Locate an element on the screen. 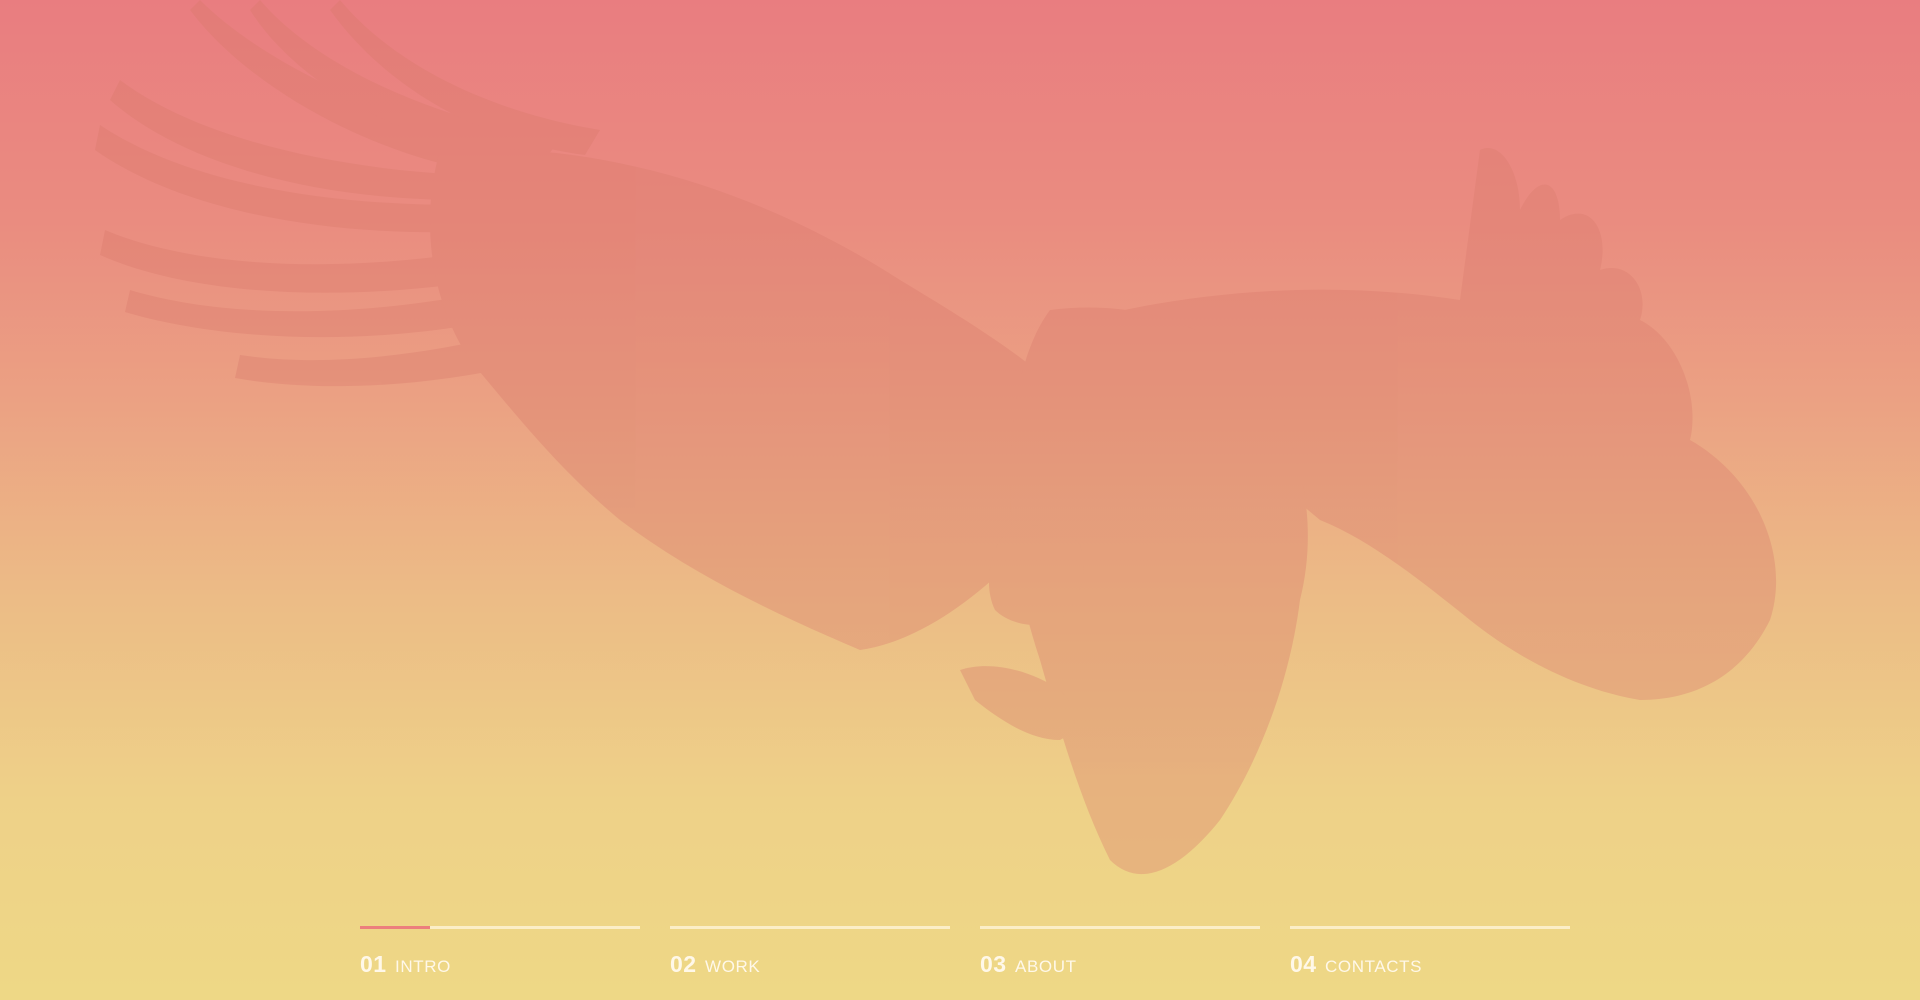 The height and width of the screenshot is (1000, 1920). nav-label: 03 ABOUT is located at coordinates (1028, 964).